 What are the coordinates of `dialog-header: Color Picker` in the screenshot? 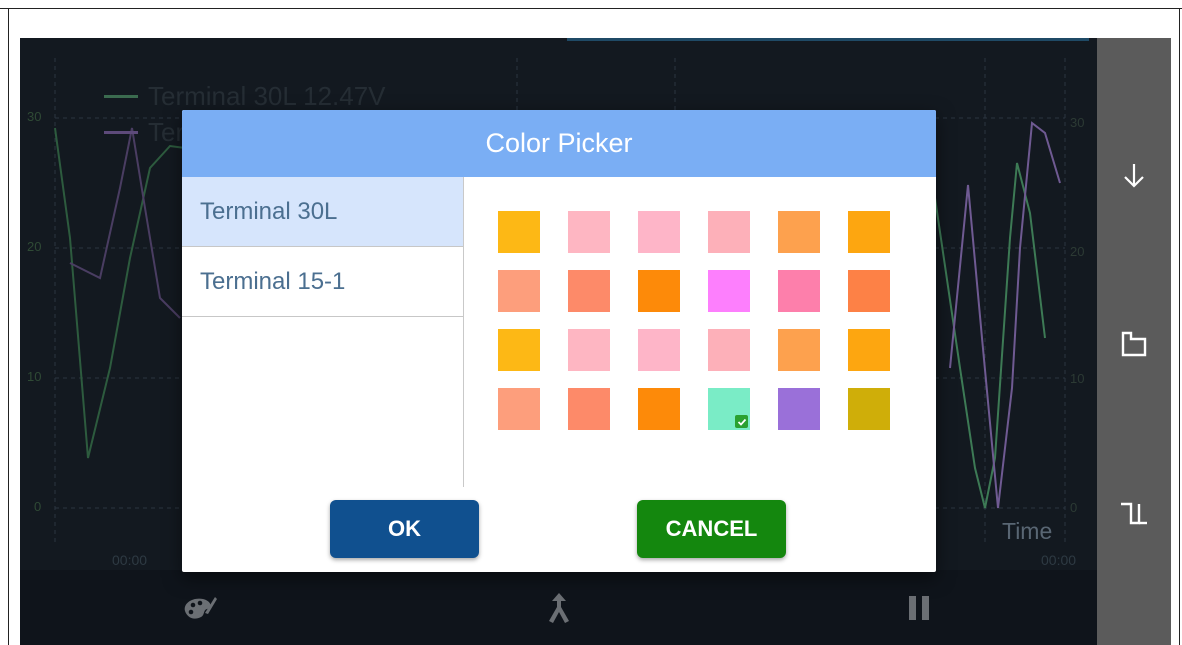 It's located at (559, 143).